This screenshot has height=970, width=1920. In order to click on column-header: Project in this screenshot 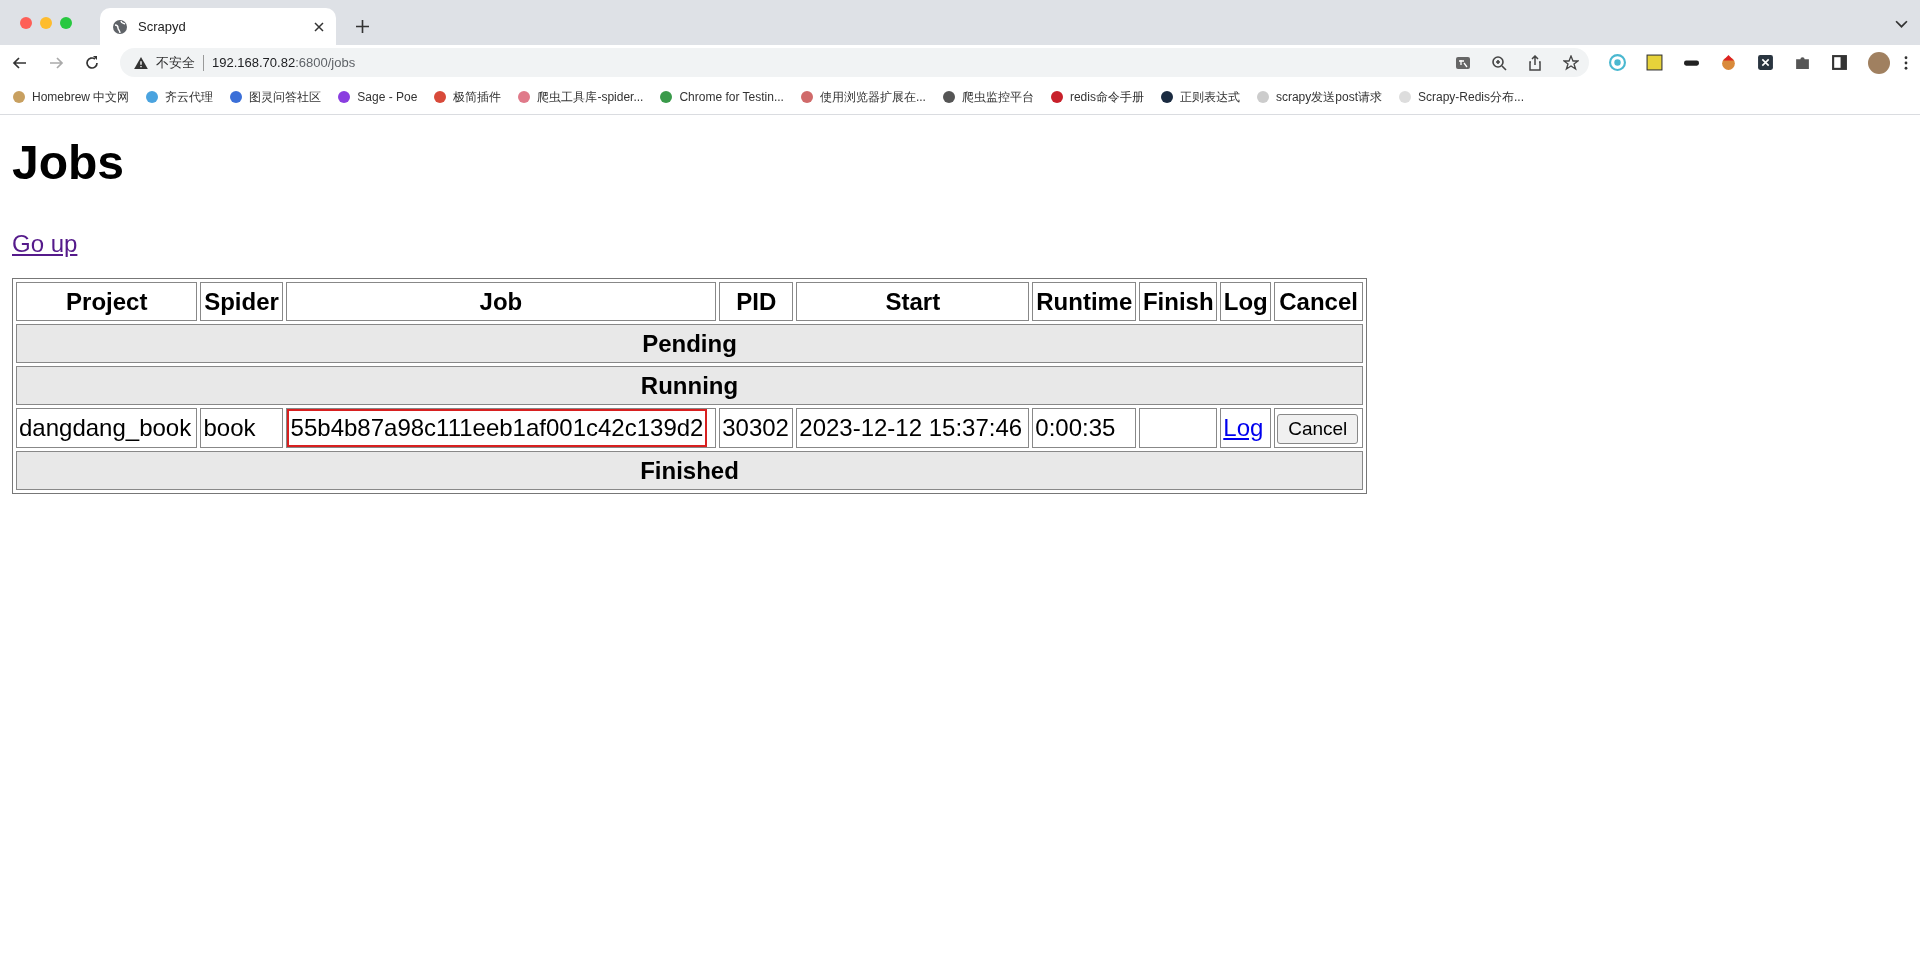, I will do `click(107, 301)`.